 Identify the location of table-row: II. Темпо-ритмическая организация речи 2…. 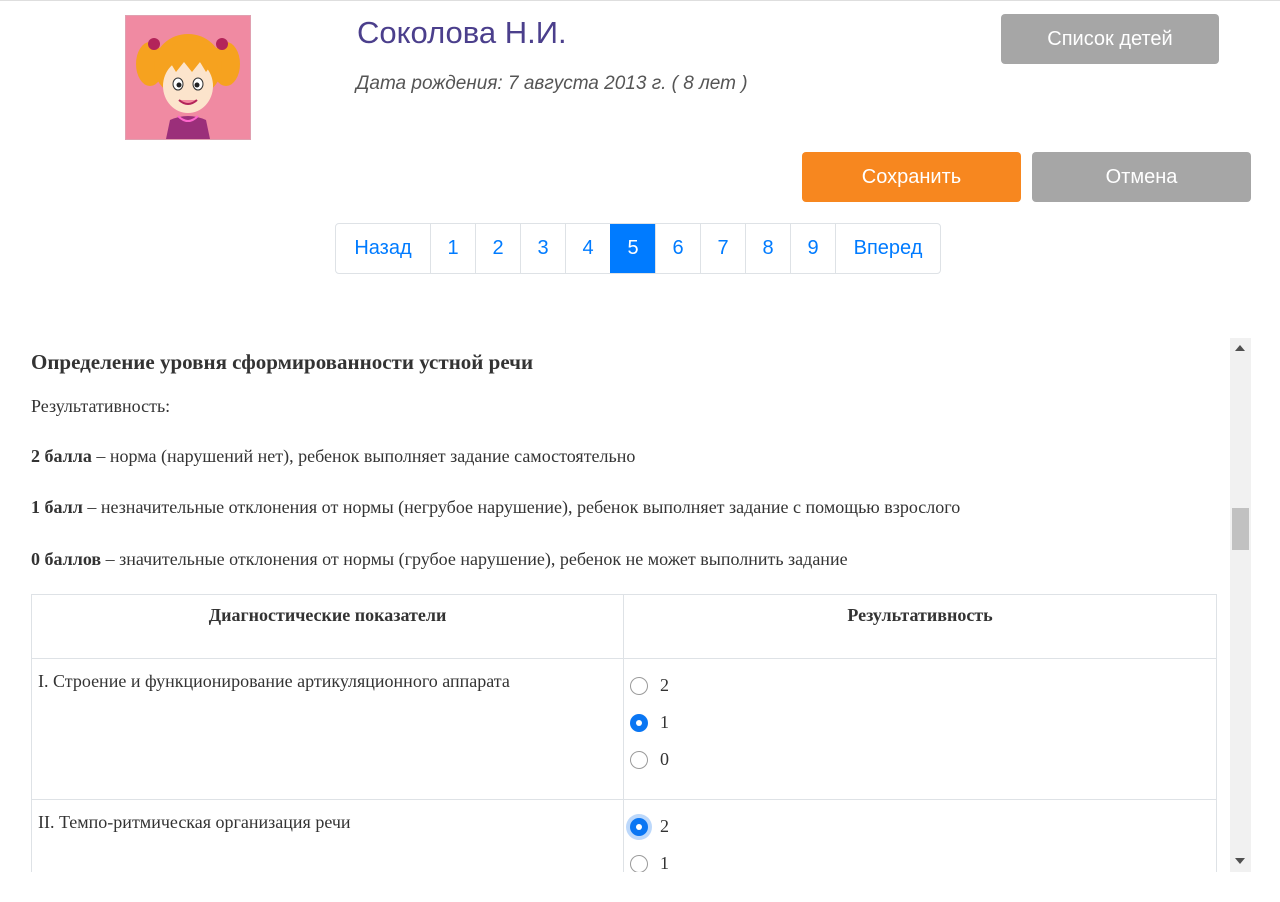
(624, 835).